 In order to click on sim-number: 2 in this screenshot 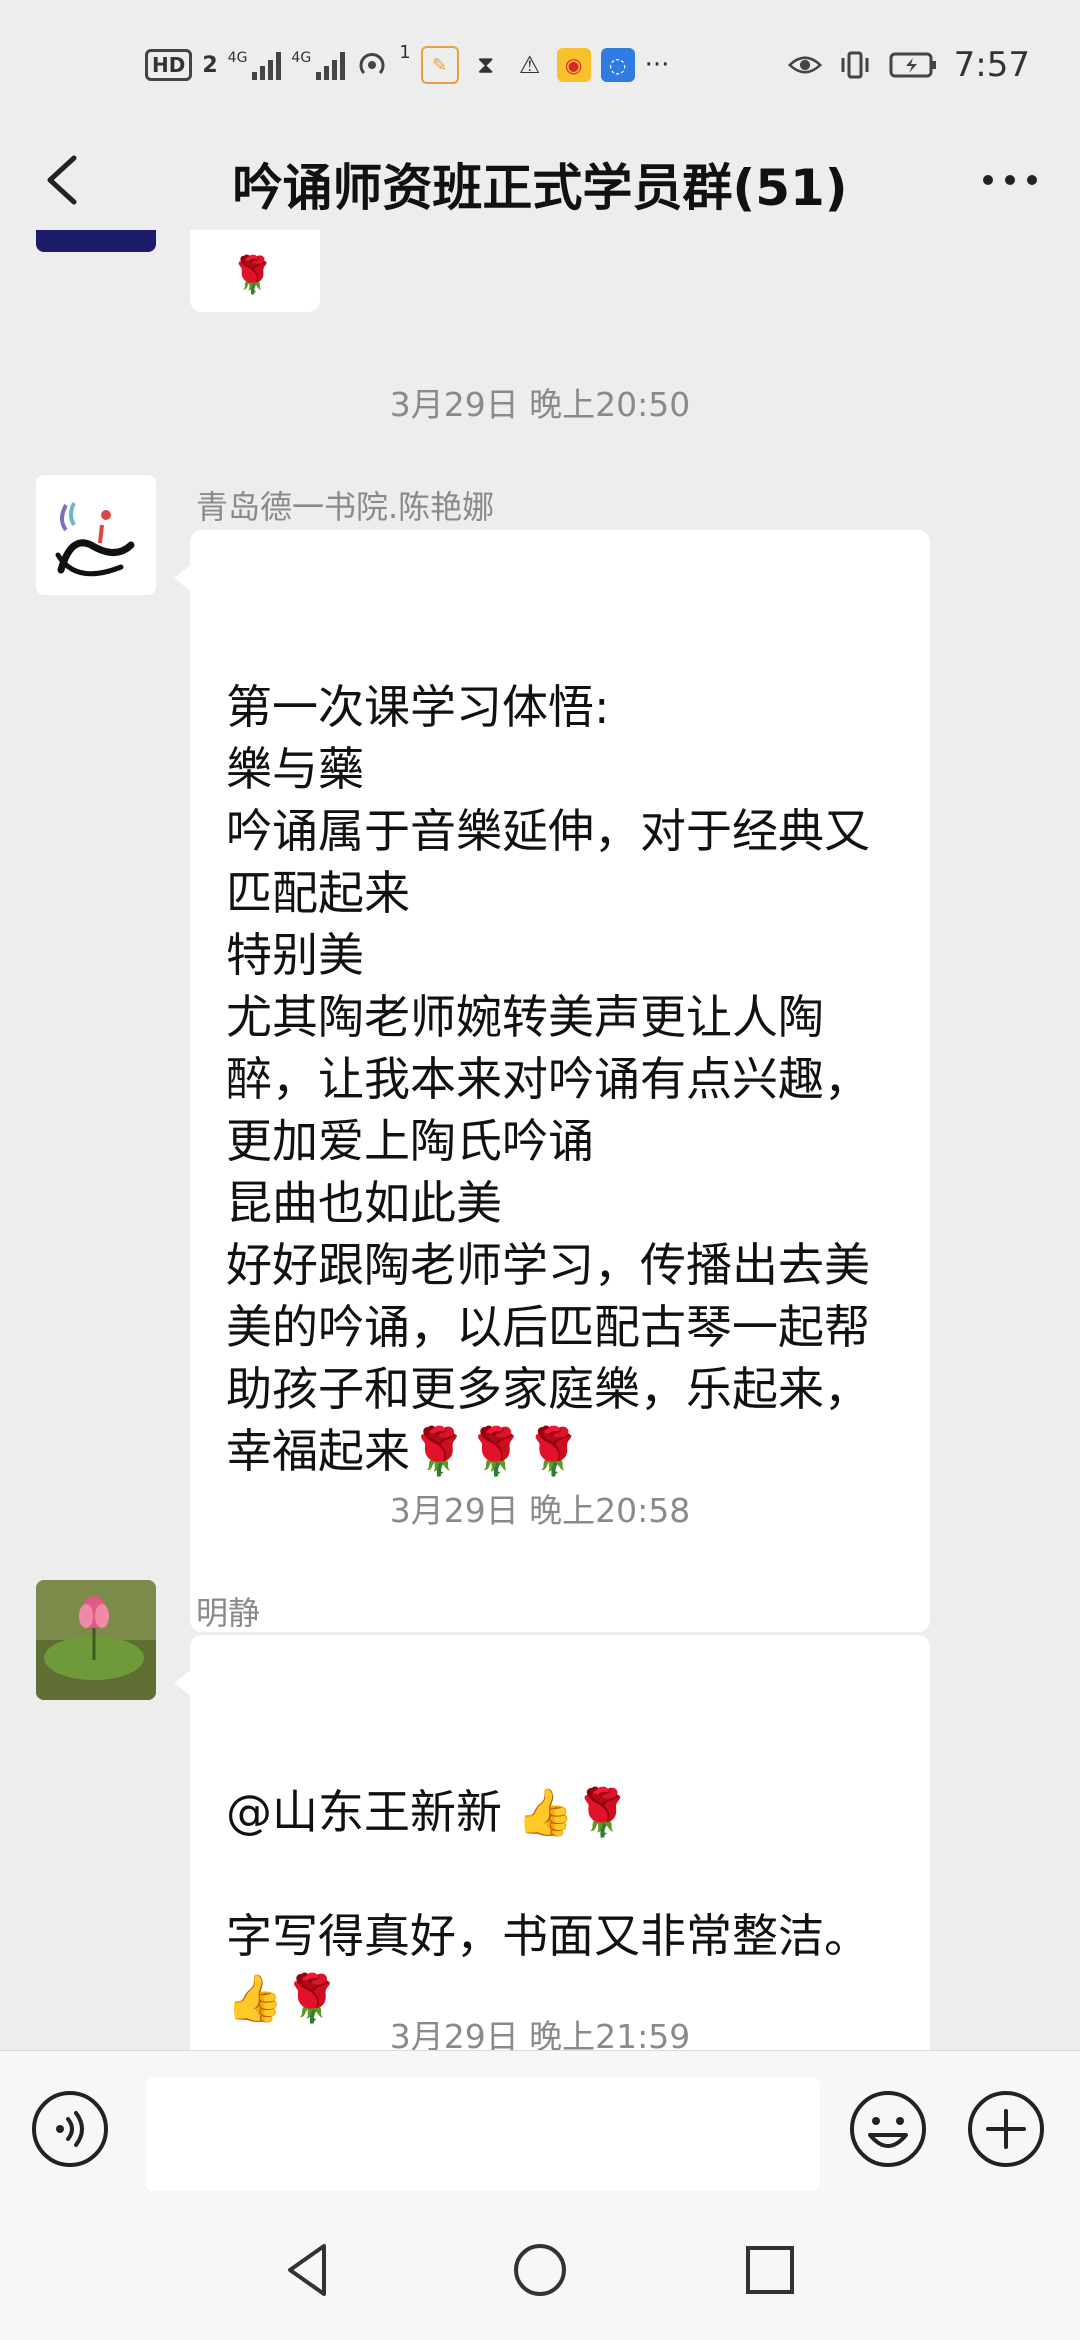, I will do `click(210, 65)`.